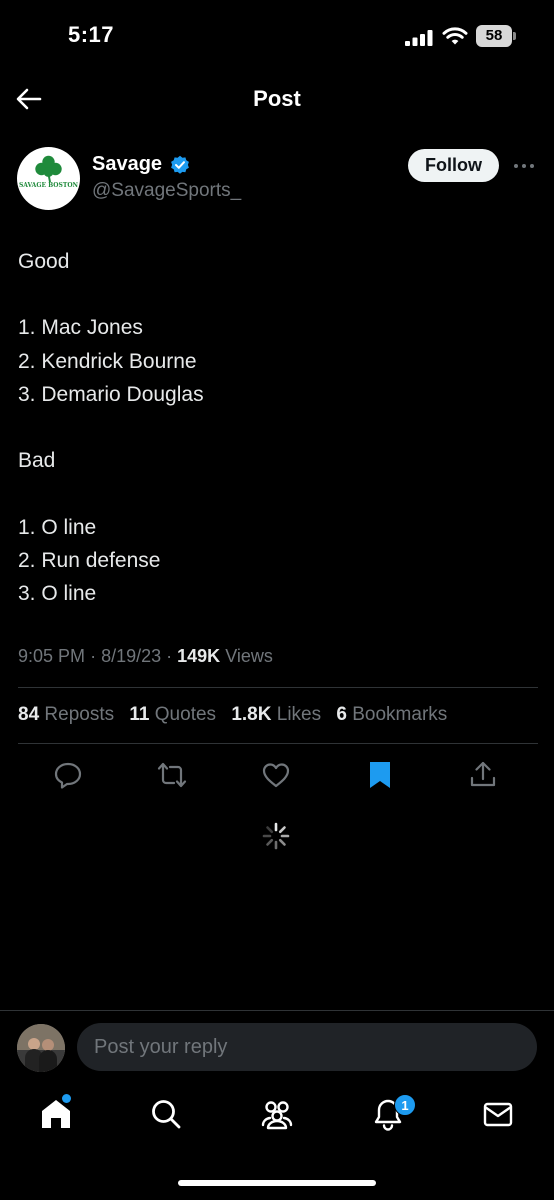 The image size is (554, 1200). I want to click on user-photo-icon, so click(41, 1048).